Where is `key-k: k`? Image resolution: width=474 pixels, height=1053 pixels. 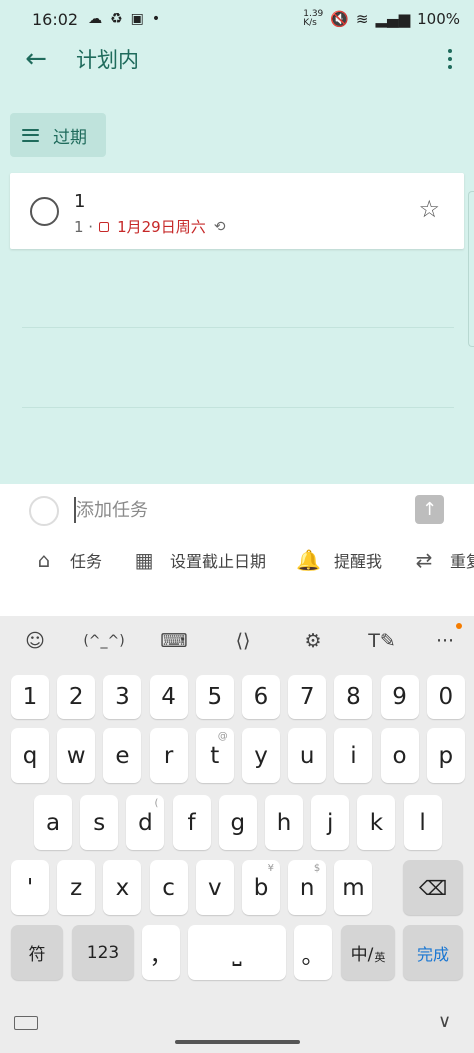 key-k: k is located at coordinates (376, 822).